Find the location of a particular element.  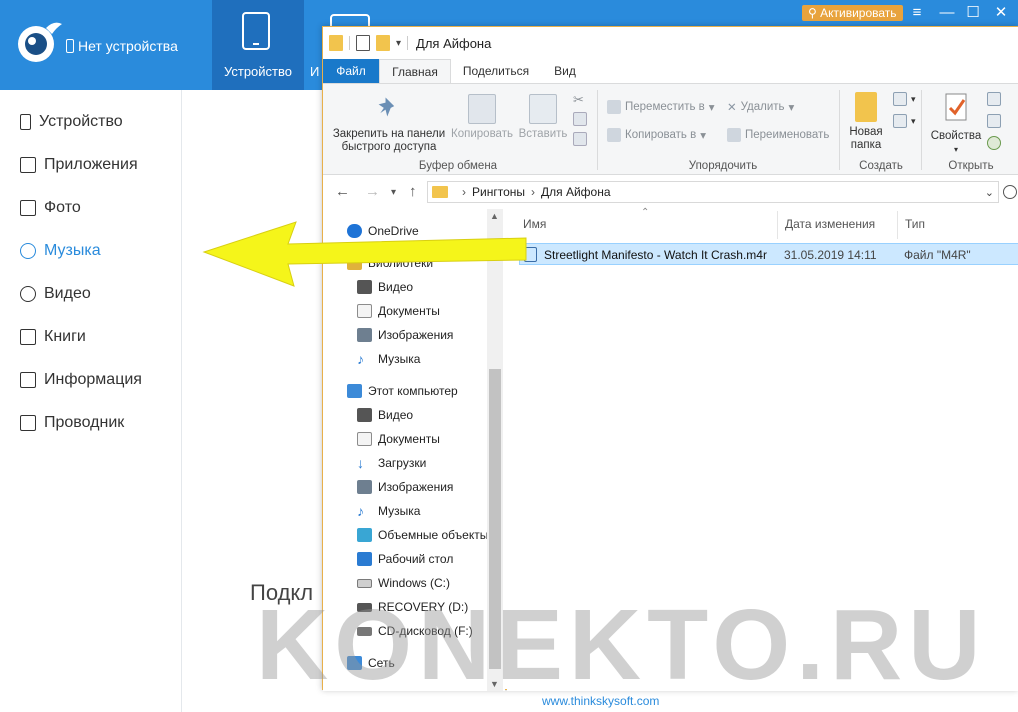

tab-device: Устройство is located at coordinates (258, 45).